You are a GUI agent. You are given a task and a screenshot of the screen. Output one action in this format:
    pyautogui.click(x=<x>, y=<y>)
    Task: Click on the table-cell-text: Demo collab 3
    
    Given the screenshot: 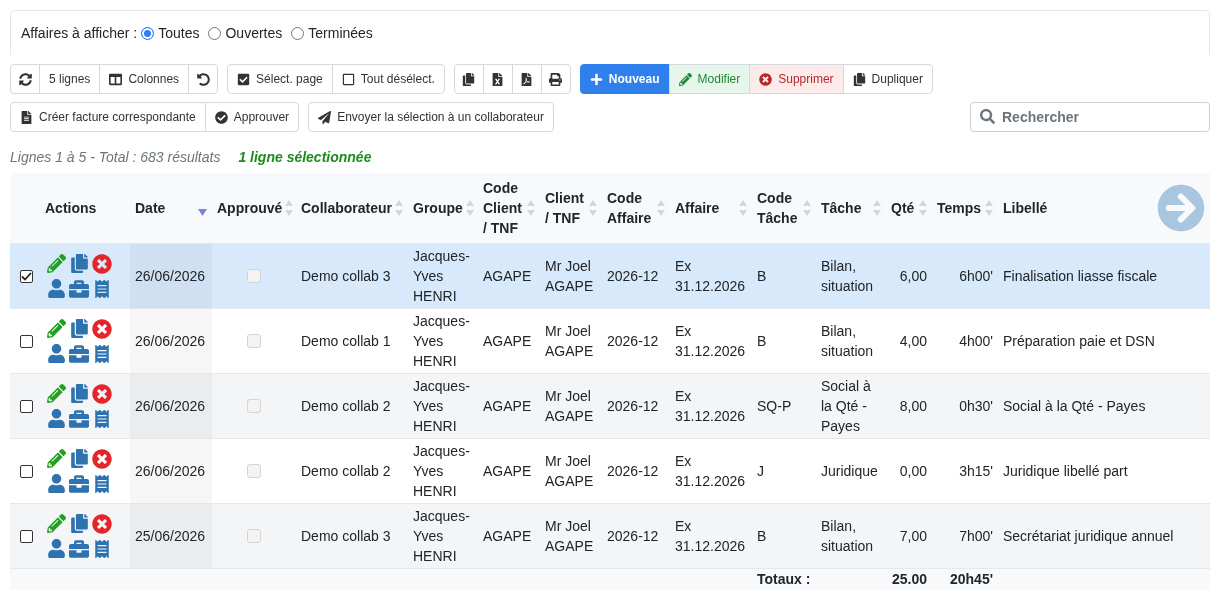 What is the action you would take?
    pyautogui.click(x=346, y=536)
    